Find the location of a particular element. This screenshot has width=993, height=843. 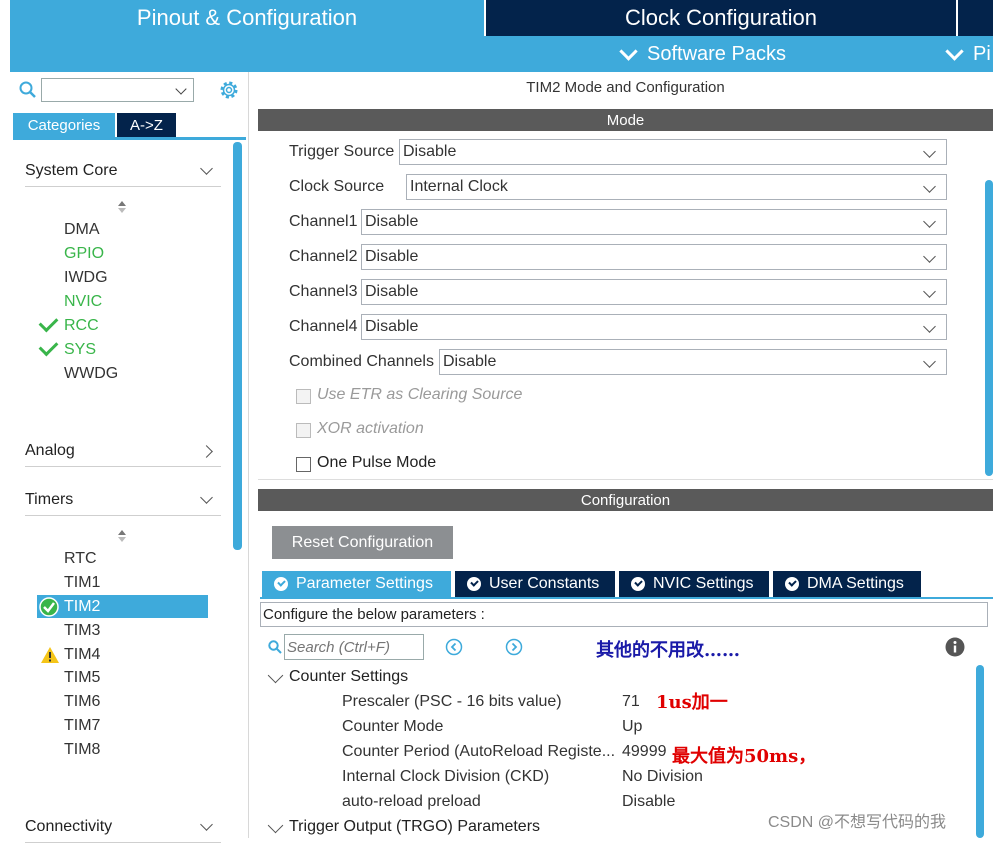

tab-overflow is located at coordinates (975, 18).